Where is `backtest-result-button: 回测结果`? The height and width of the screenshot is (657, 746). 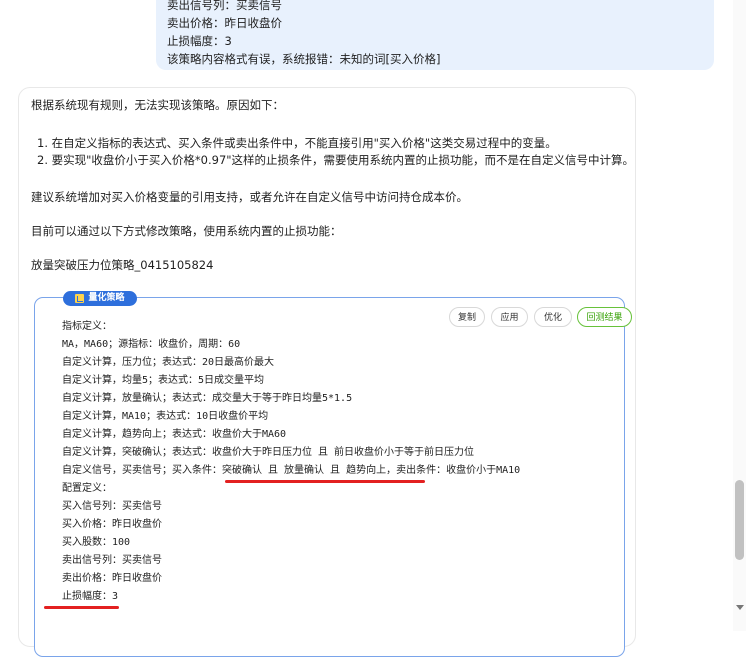 backtest-result-button: 回测结果 is located at coordinates (604, 317).